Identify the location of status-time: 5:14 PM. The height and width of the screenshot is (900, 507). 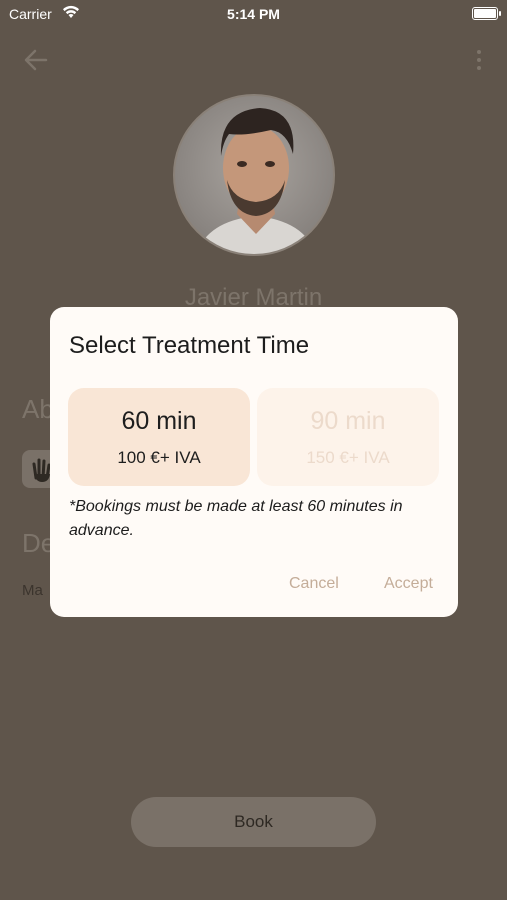
(253, 14).